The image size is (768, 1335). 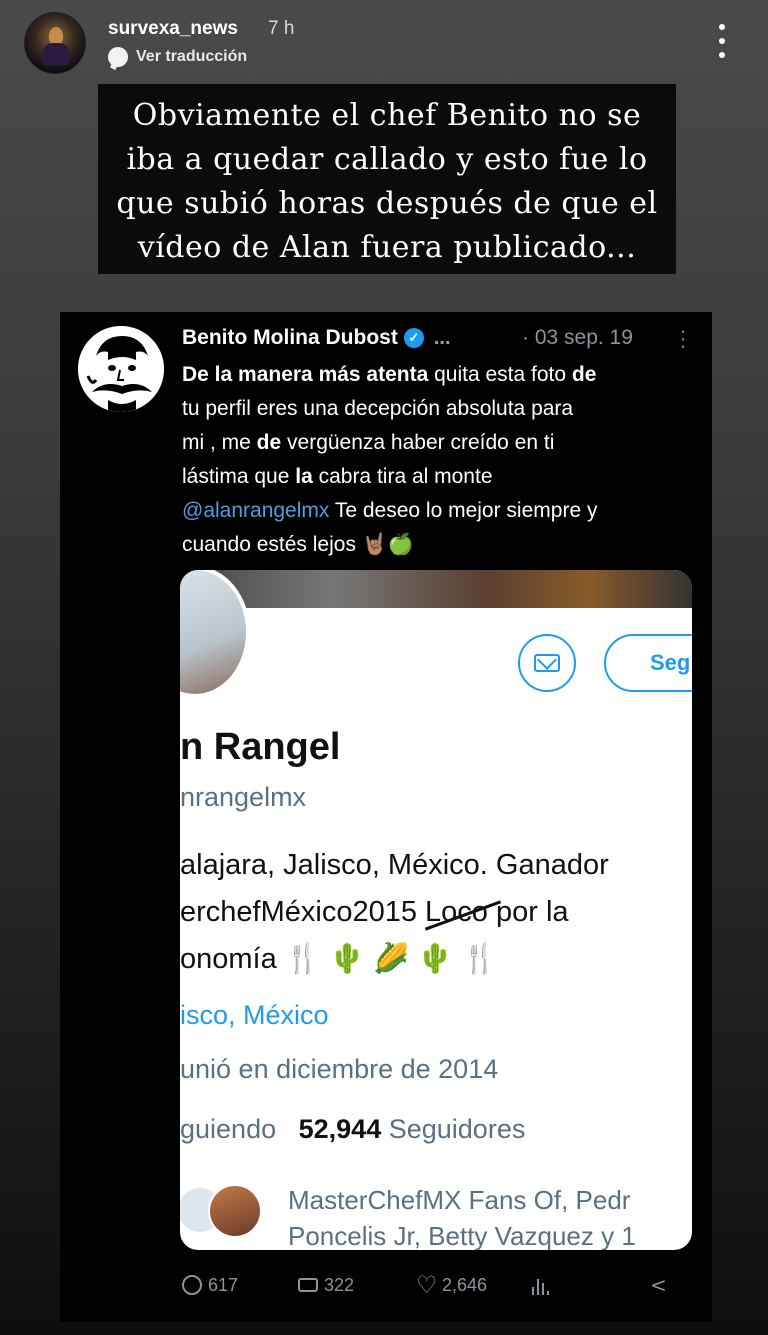 I want to click on profile-name: n Rangel, so click(x=260, y=747).